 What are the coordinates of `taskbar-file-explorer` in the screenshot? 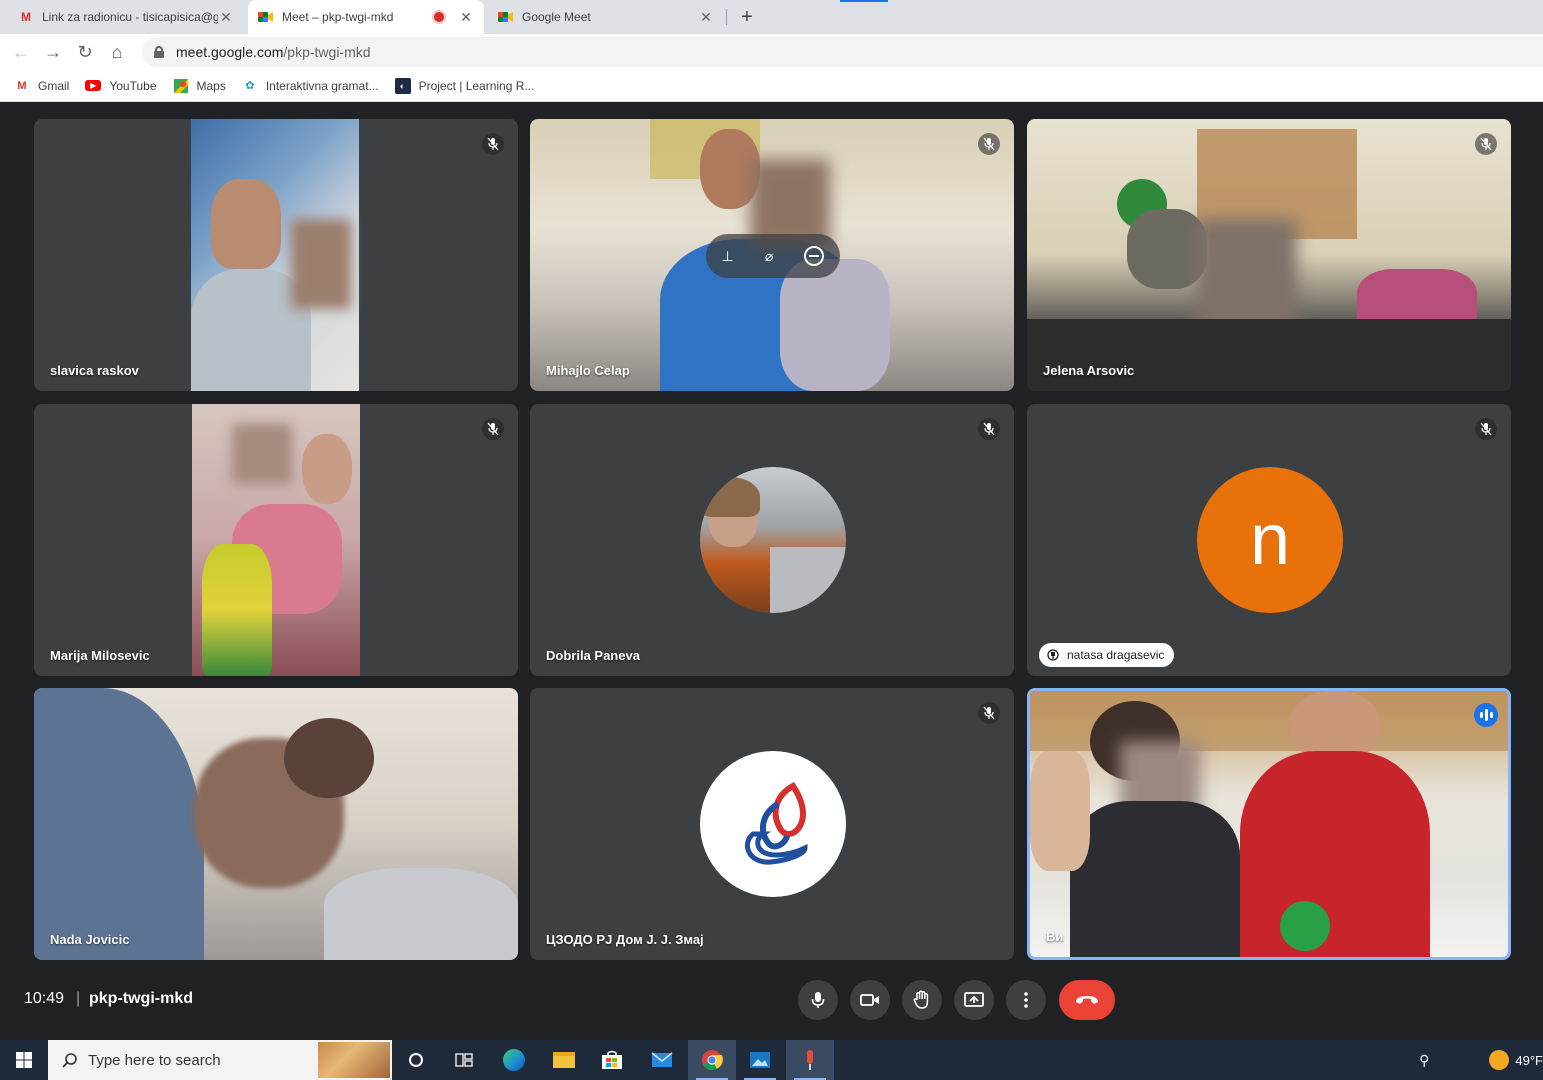 It's located at (564, 1060).